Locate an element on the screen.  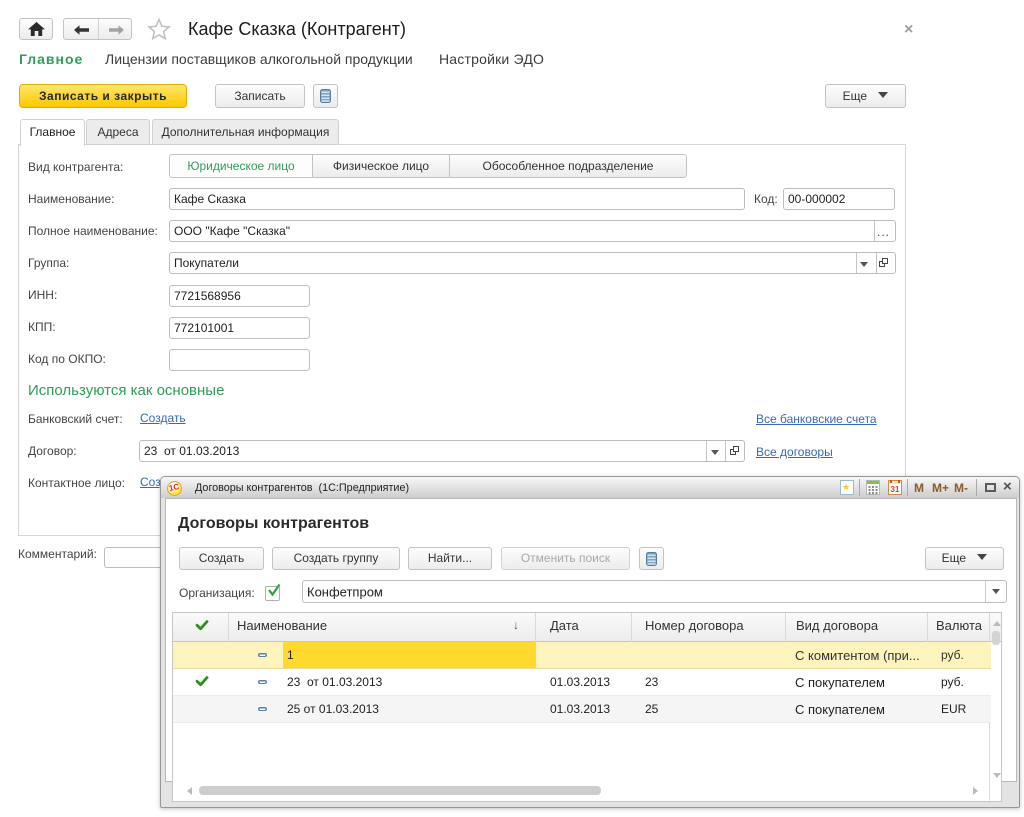
svg-text: 31 is located at coordinates (895, 489).